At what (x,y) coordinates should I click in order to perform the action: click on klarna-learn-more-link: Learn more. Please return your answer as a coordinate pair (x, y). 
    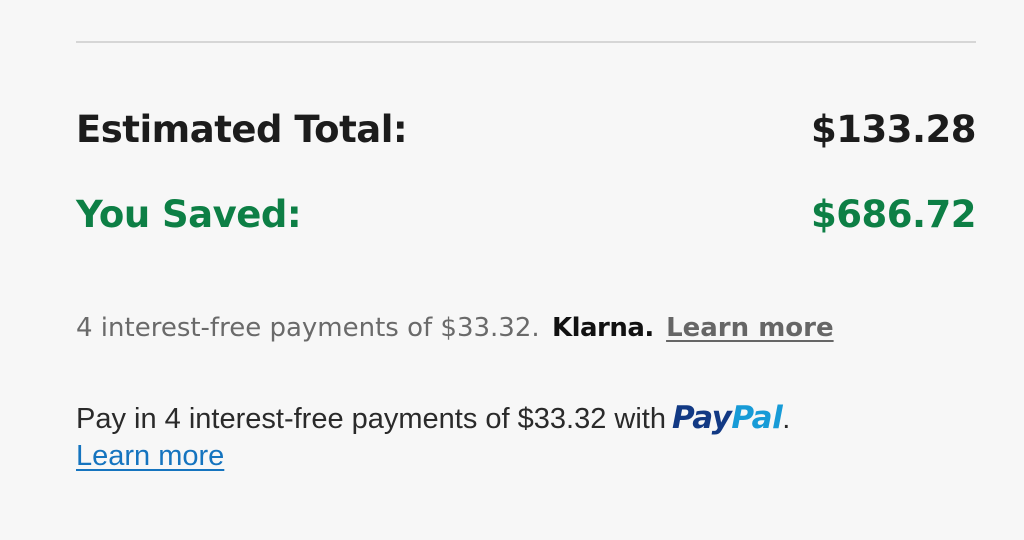
    Looking at the image, I should click on (750, 328).